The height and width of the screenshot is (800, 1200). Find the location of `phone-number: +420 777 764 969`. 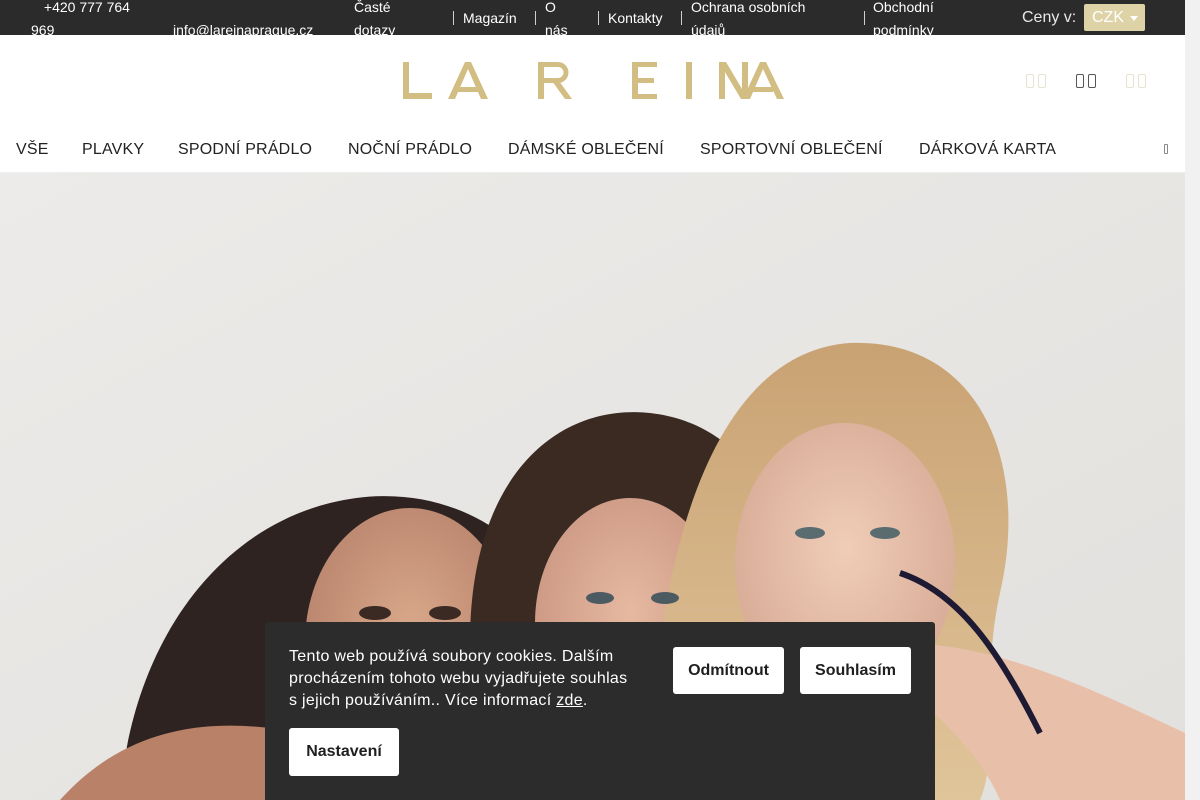

phone-number: +420 777 764 969 is located at coordinates (80, 19).